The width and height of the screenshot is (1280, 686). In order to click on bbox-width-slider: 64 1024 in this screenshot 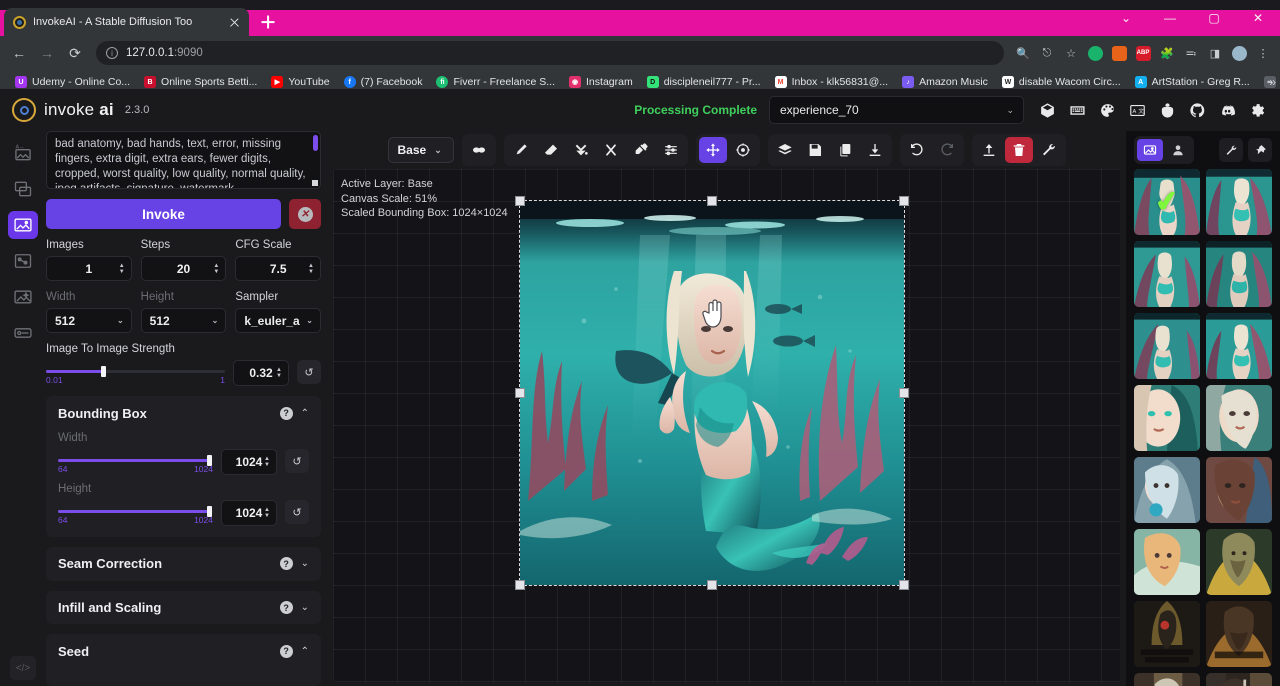, I will do `click(135, 461)`.